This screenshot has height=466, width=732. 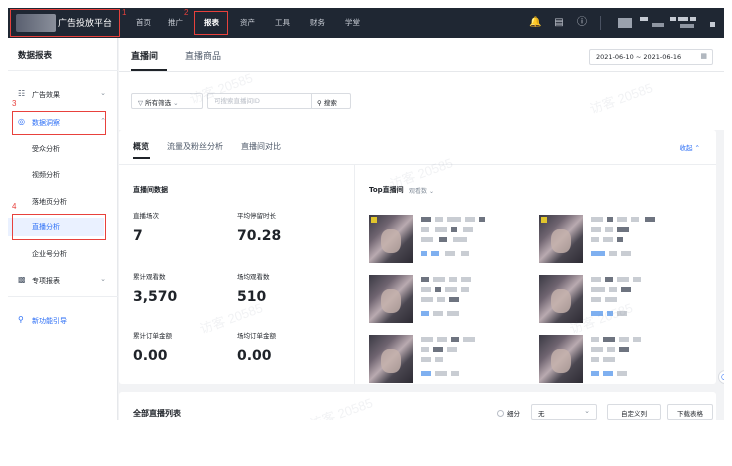 What do you see at coordinates (417, 164) in the screenshot?
I see `card-divider` at bounding box center [417, 164].